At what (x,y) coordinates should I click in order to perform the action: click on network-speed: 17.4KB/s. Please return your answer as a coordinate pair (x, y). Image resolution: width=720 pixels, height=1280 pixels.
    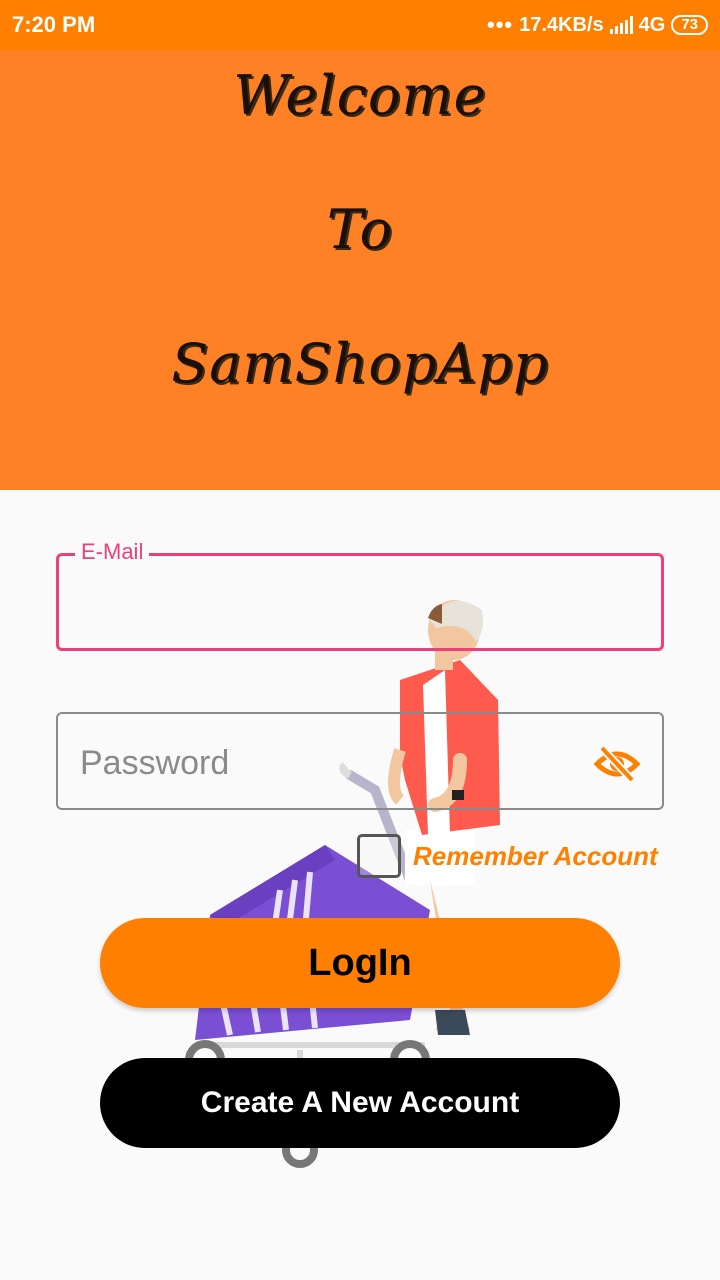
    Looking at the image, I should click on (561, 24).